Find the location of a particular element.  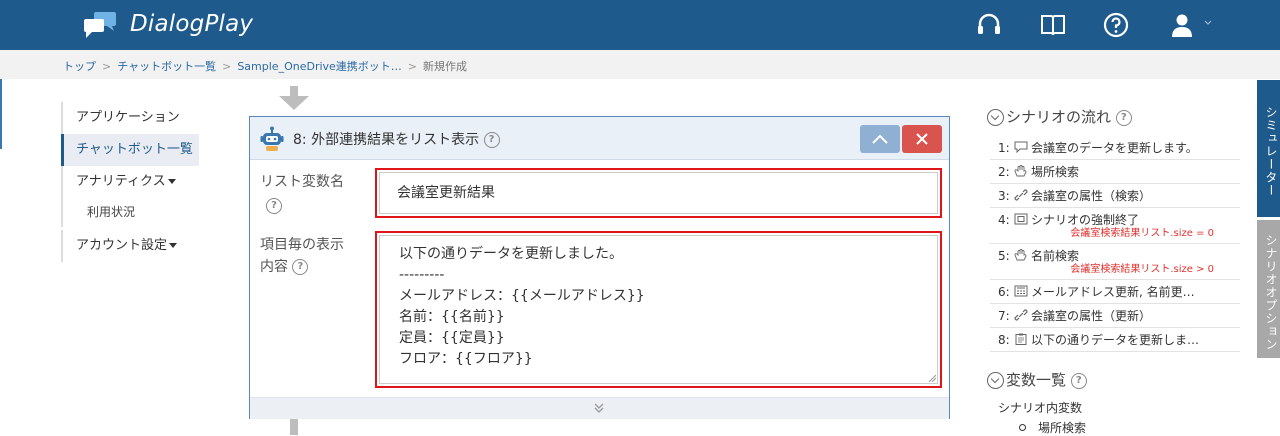

flow-arrow-stem is located at coordinates (294, 91).